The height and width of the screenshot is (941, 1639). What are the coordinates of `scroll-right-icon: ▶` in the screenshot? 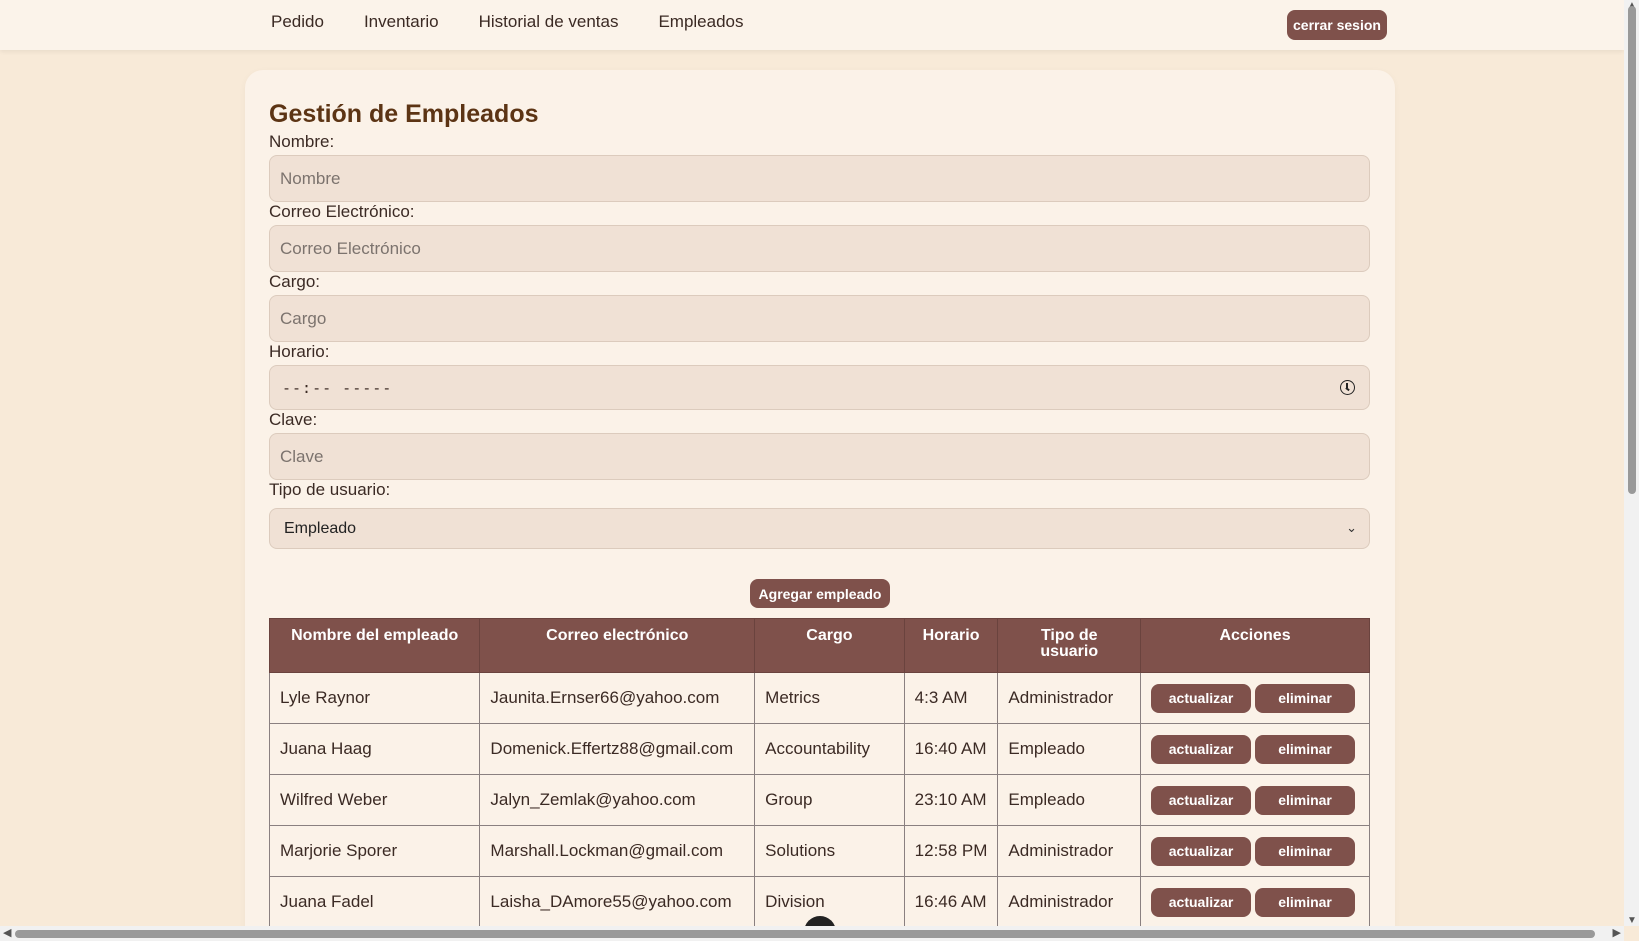 It's located at (1617, 932).